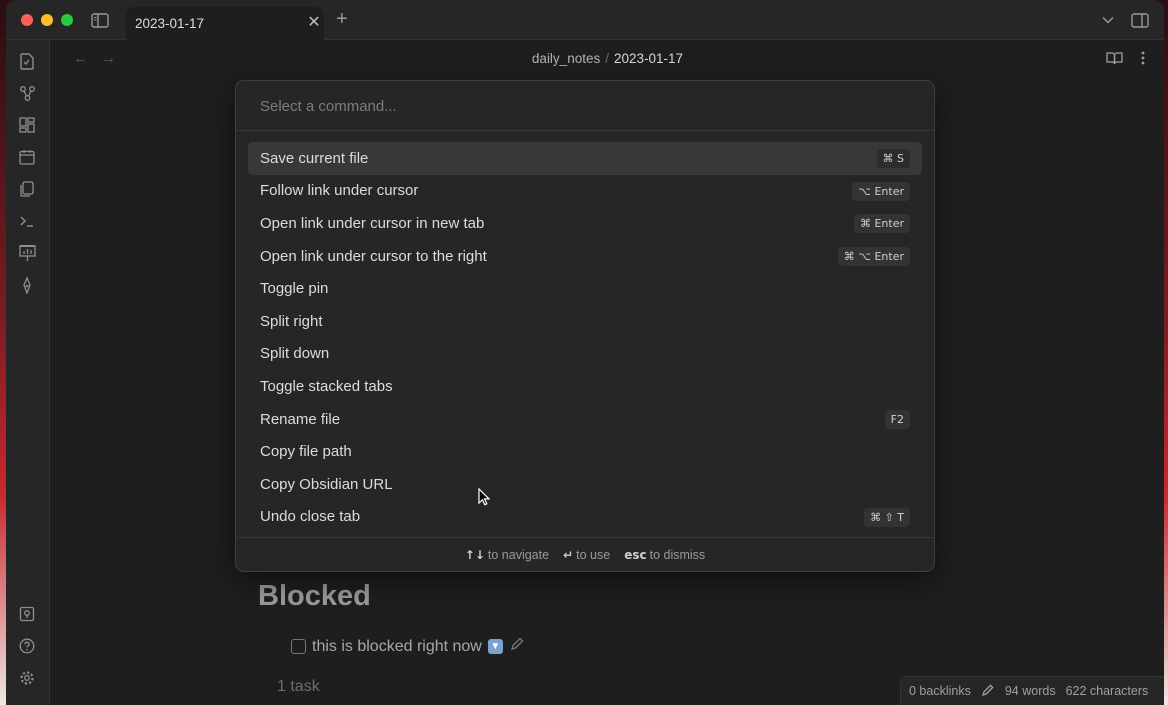 This screenshot has width=1168, height=705. Describe the element at coordinates (585, 386) in the screenshot. I see `command-item: Toggle stacked tabs` at that location.